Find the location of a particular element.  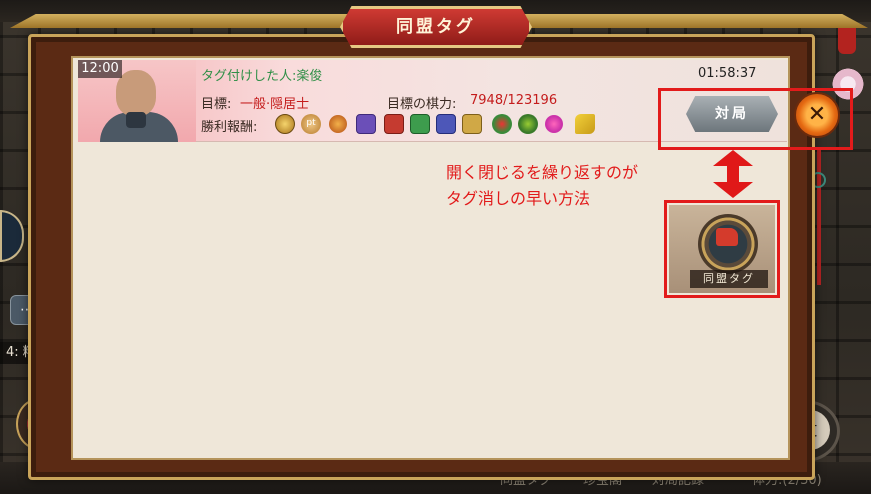

gold-coin-icon is located at coordinates (285, 124).